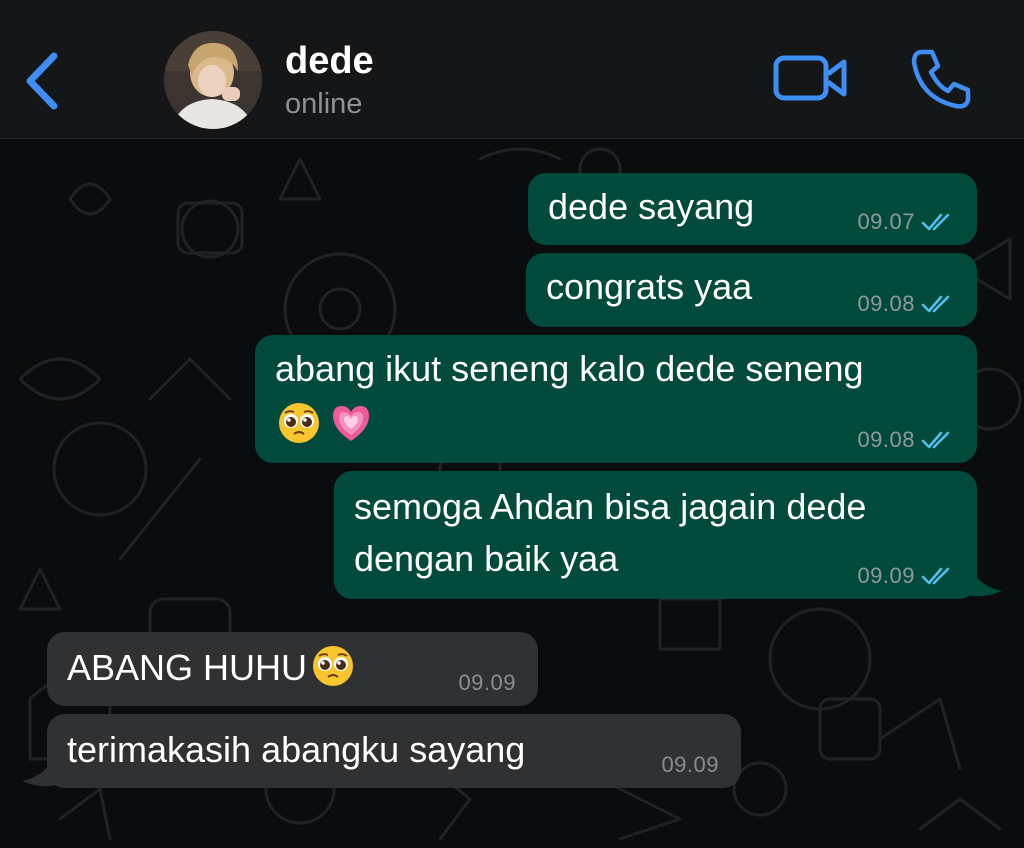 This screenshot has width=1024, height=848. I want to click on message-bubble-outgoing: abang ikut seneng kalo dede seneng 09.08, so click(616, 399).